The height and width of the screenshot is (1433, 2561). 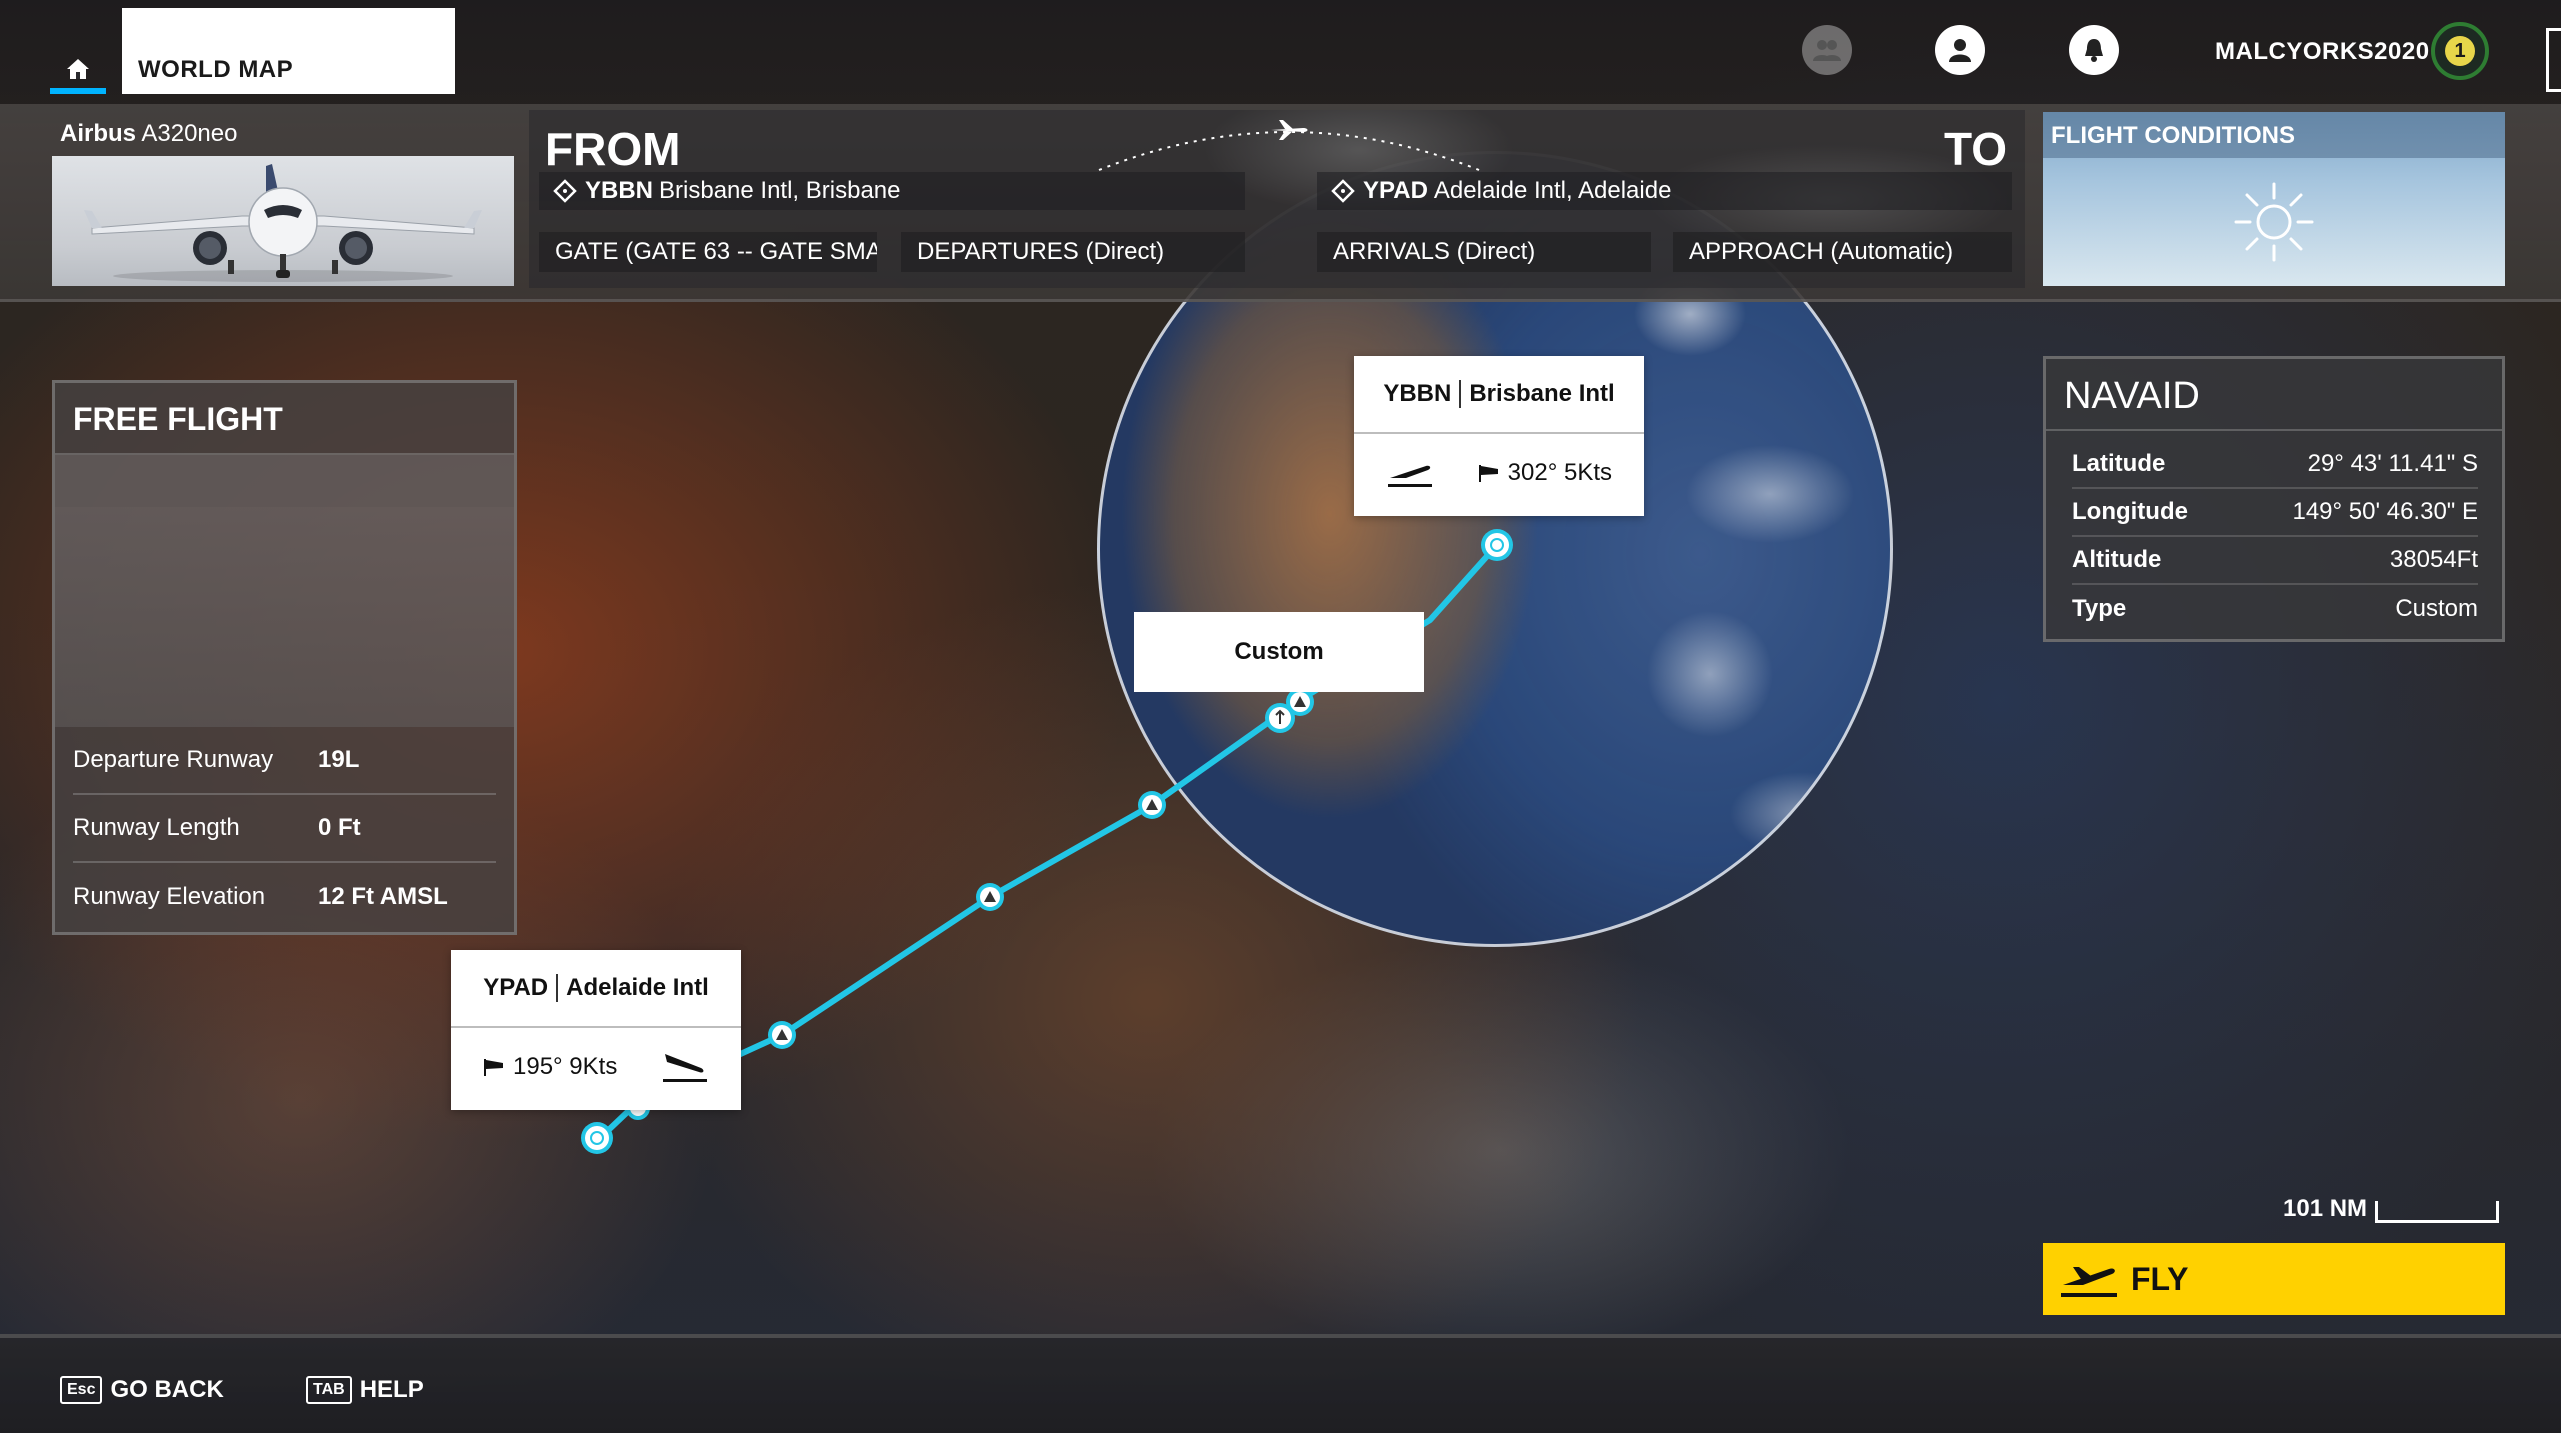 I want to click on departure-airport-field: YBBN Brisbane Intl, Brisbane, so click(x=892, y=191).